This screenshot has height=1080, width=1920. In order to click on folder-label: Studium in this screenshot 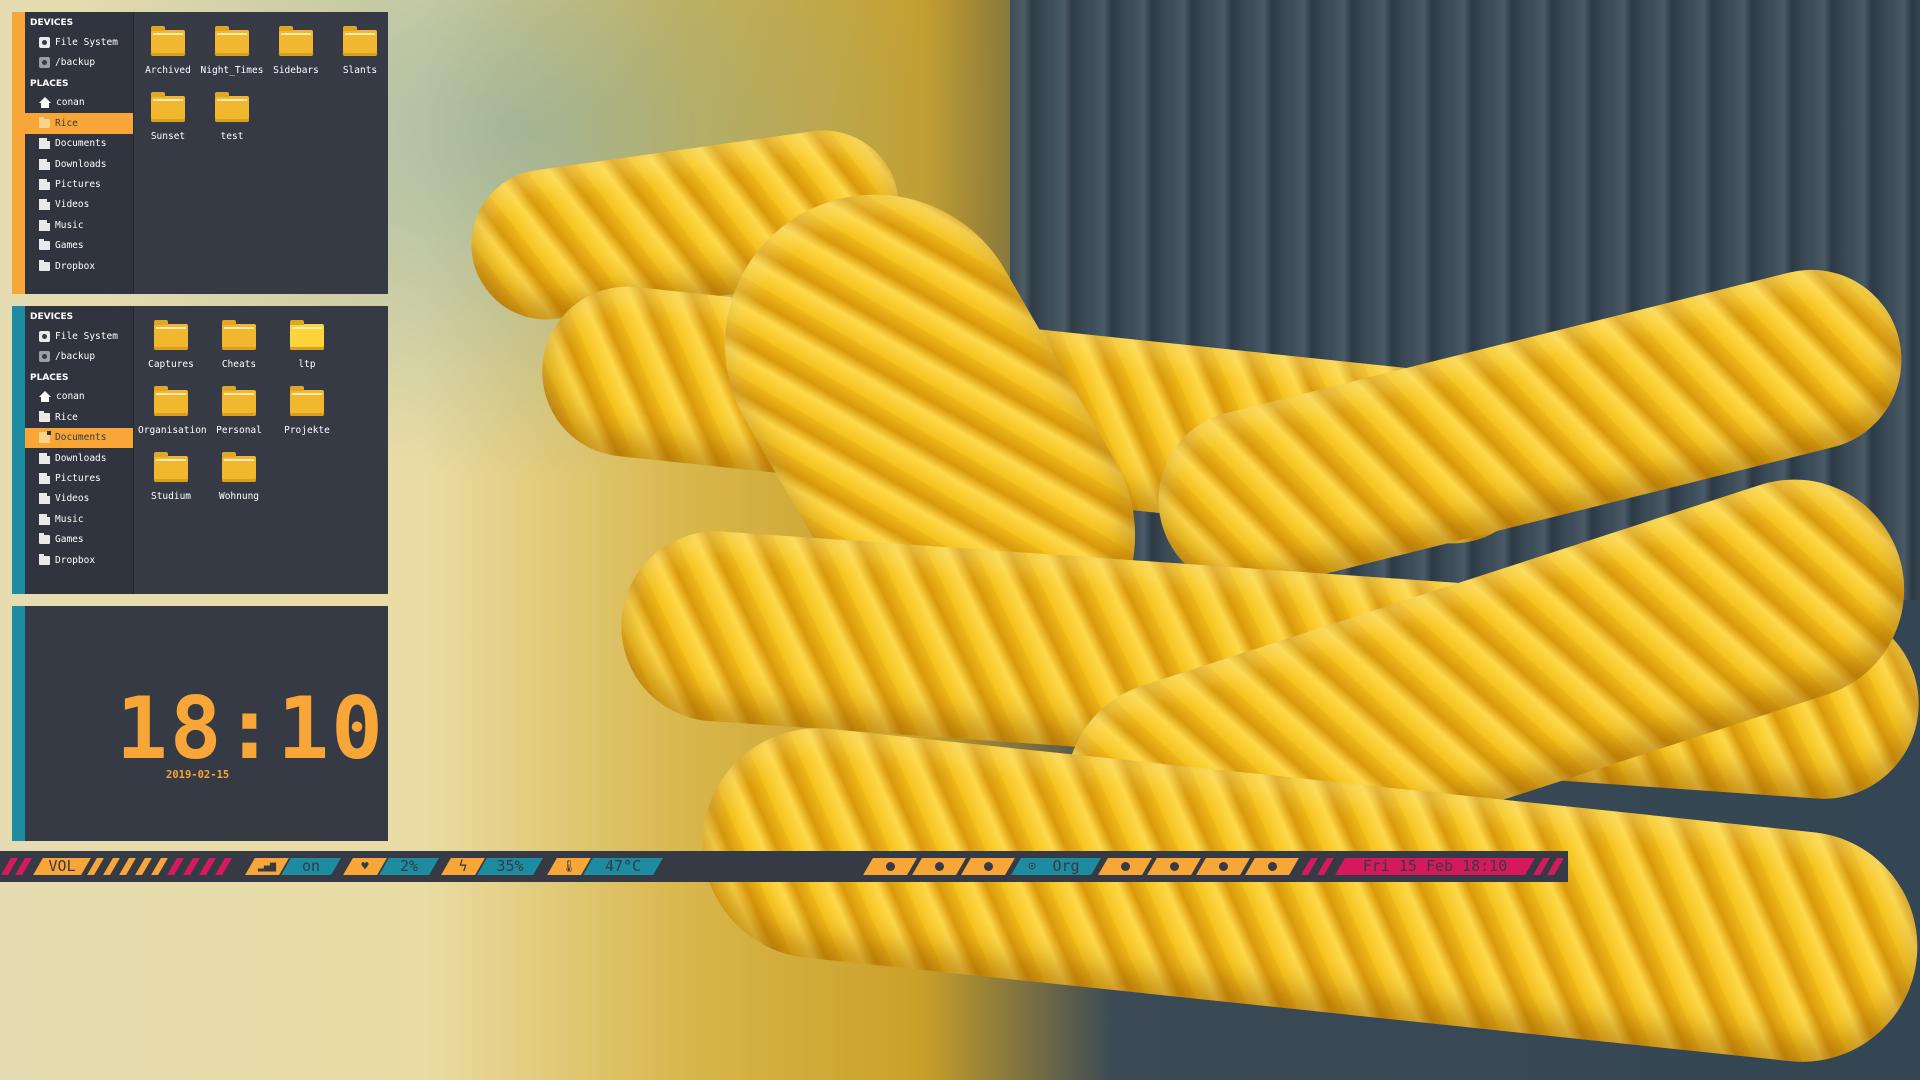, I will do `click(171, 496)`.